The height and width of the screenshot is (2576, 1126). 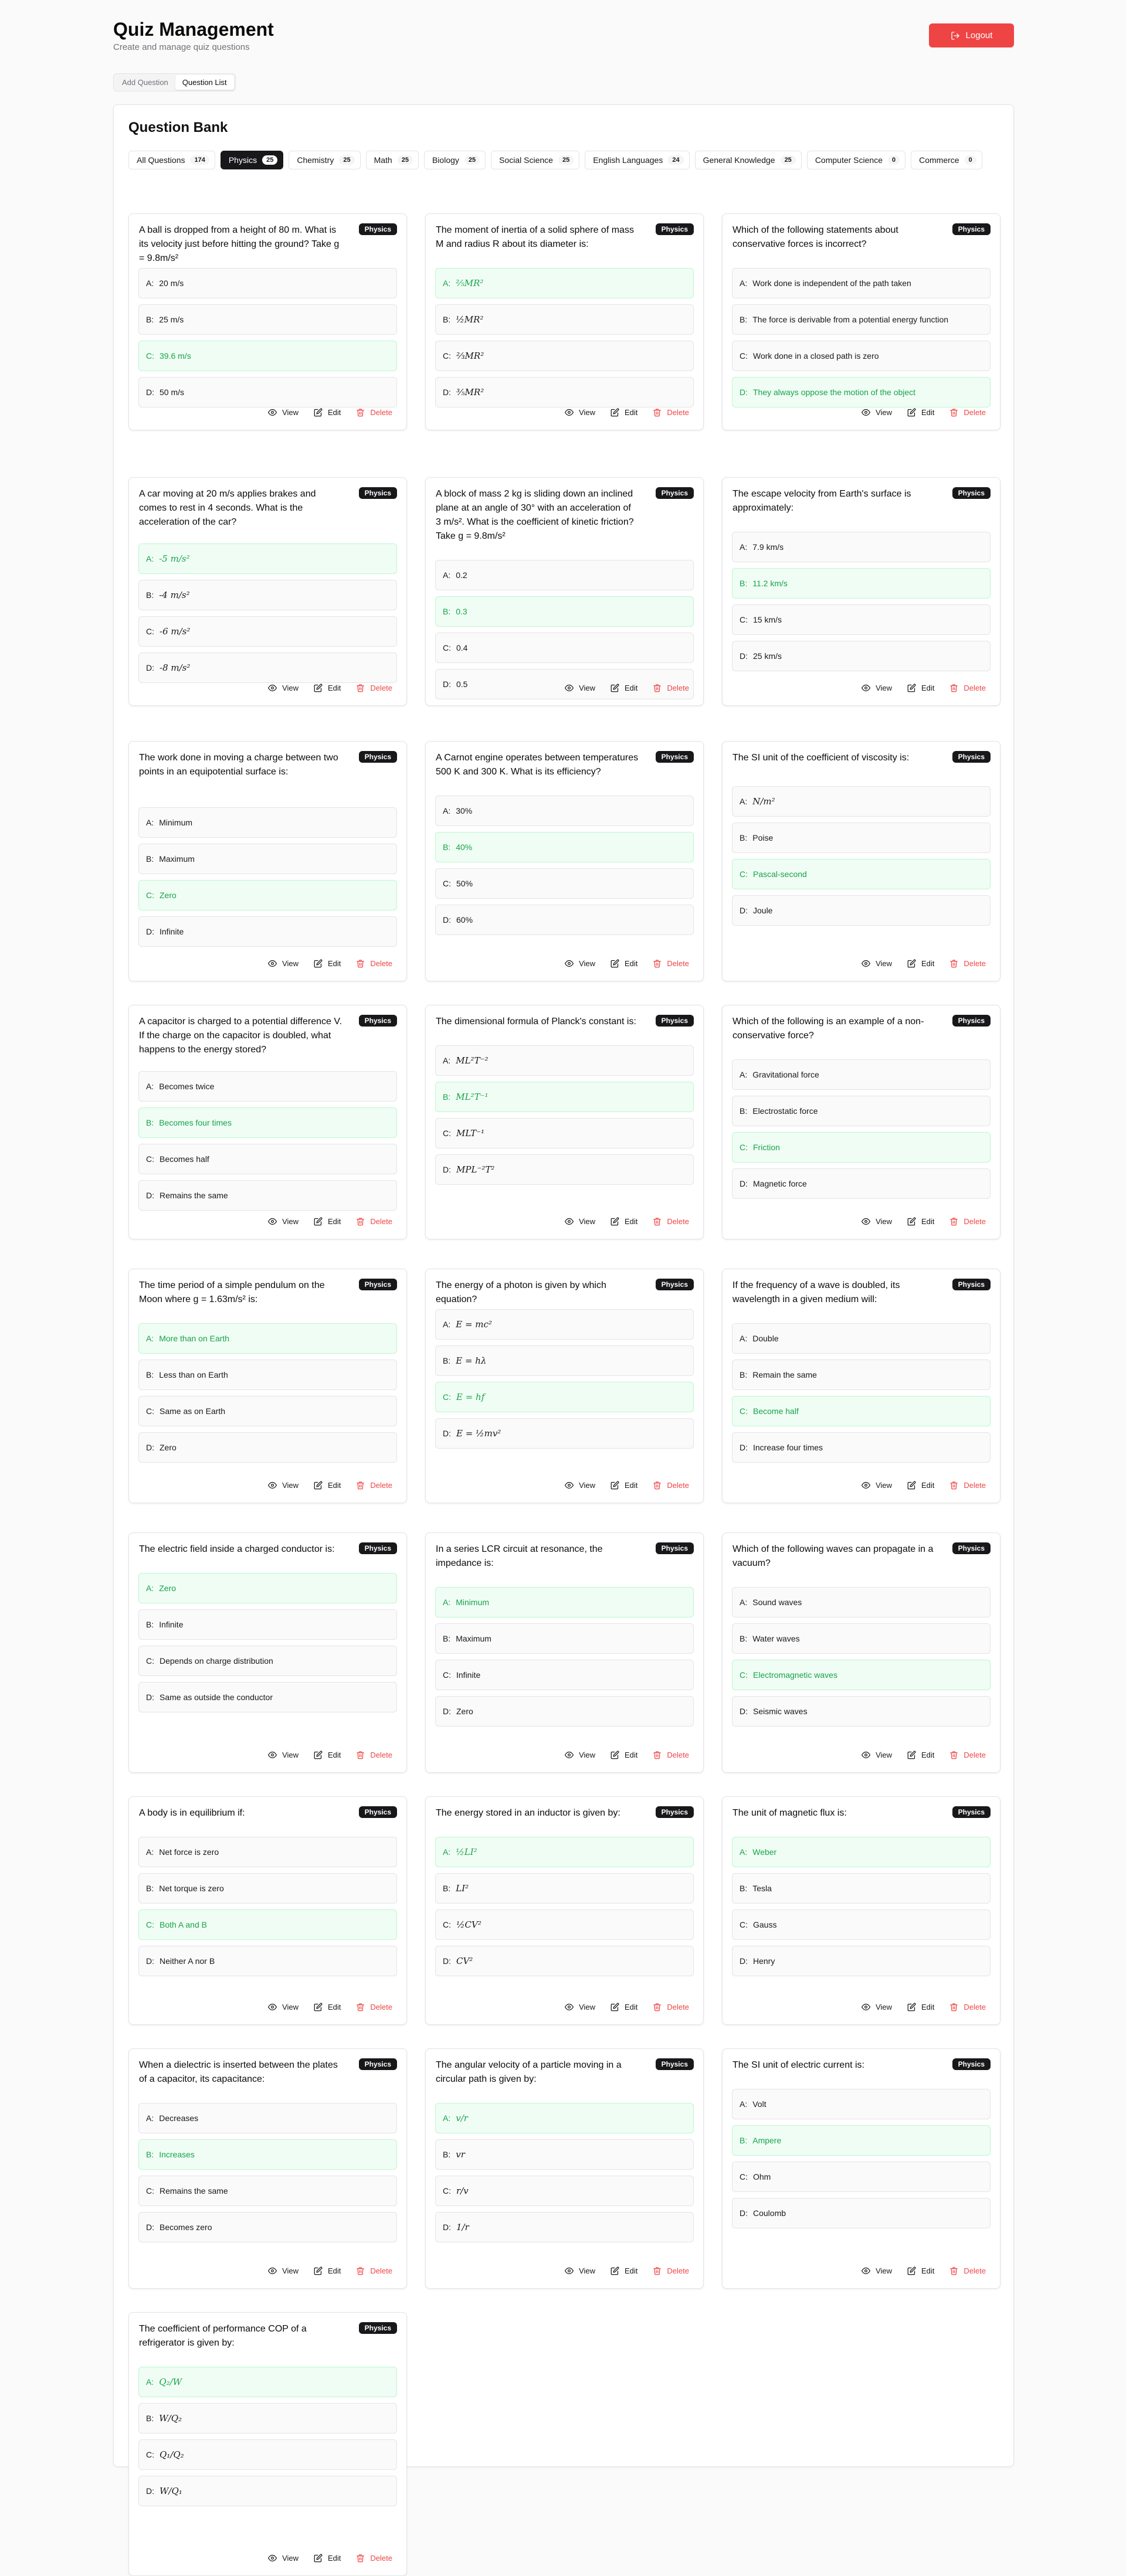 What do you see at coordinates (861, 1375) in the screenshot?
I see `option-item: B: Remain the same` at bounding box center [861, 1375].